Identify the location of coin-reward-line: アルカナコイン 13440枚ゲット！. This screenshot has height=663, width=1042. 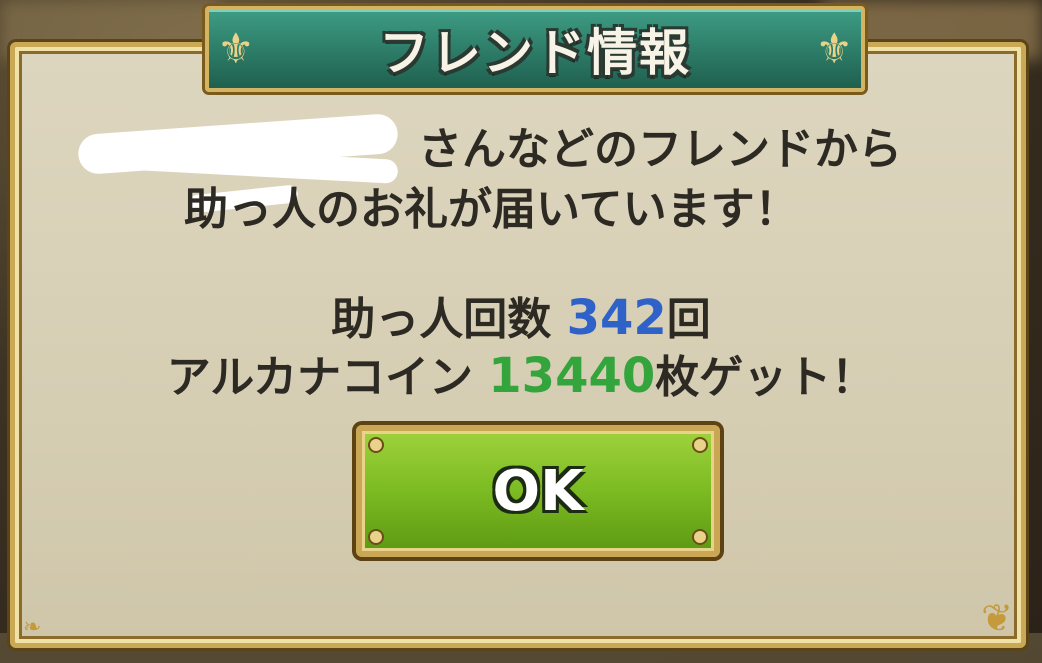
(521, 376).